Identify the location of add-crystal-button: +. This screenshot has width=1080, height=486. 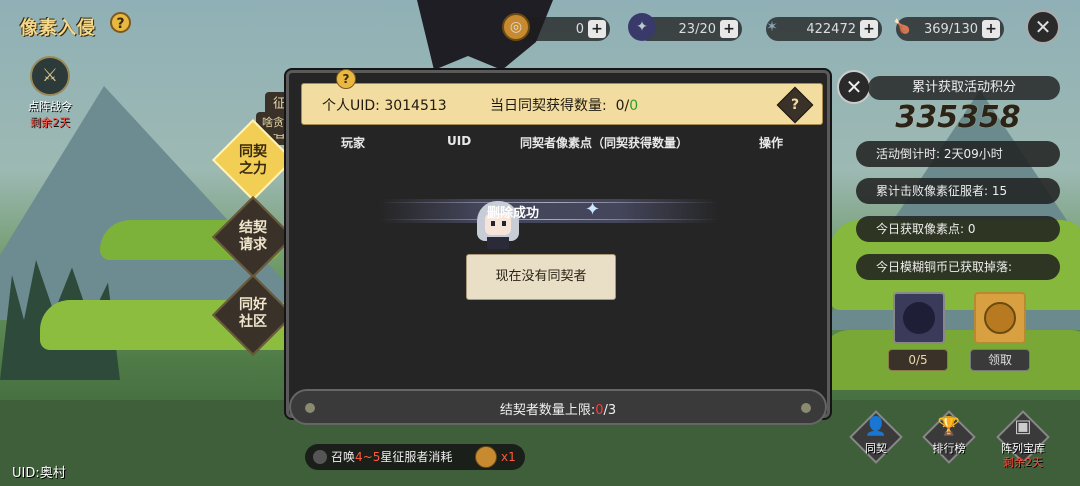
(729, 29).